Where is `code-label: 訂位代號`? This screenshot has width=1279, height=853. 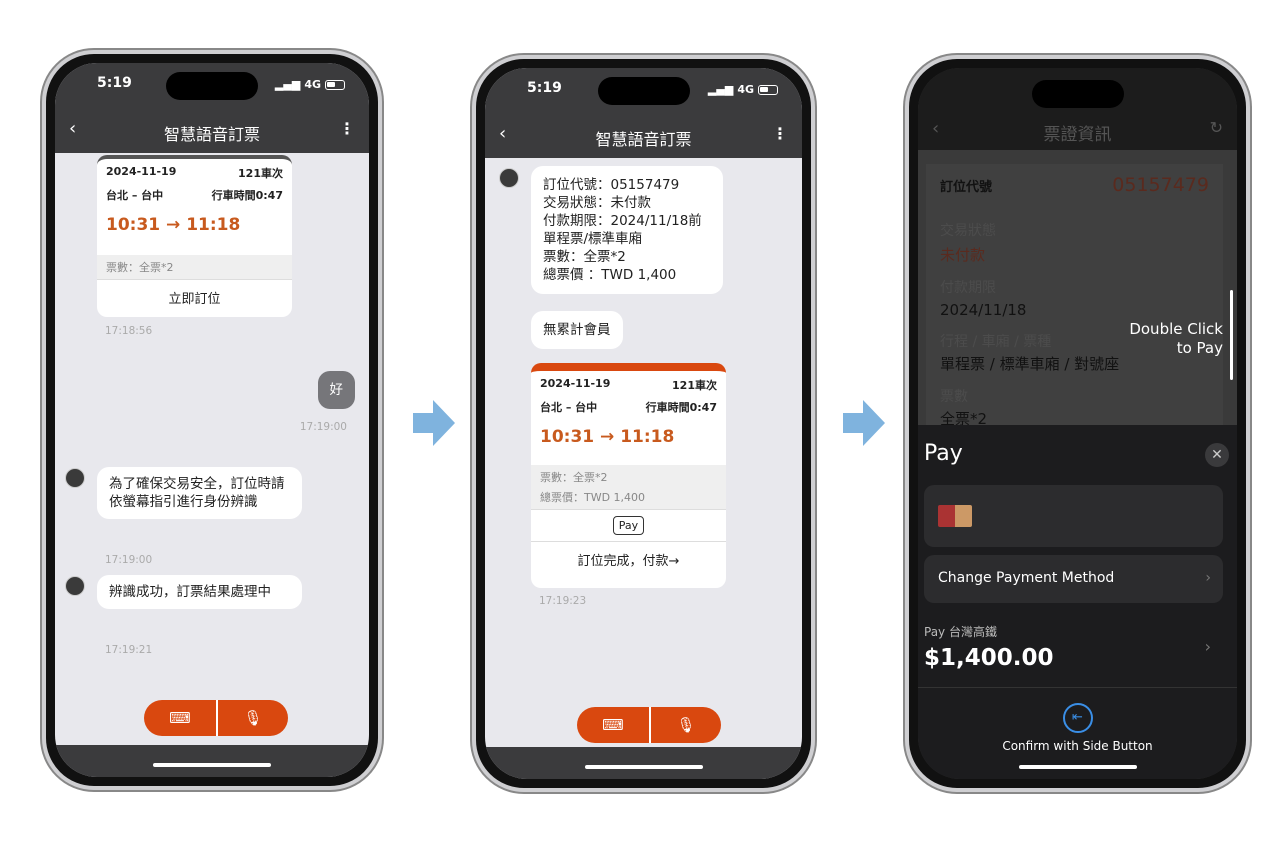 code-label: 訂位代號 is located at coordinates (966, 187).